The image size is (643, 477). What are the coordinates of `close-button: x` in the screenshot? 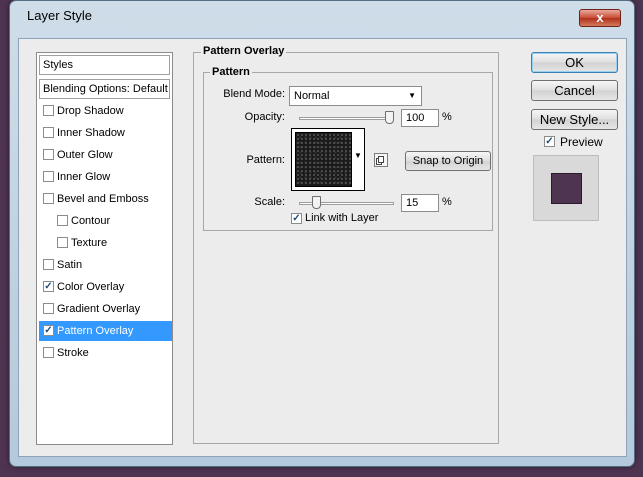 It's located at (600, 18).